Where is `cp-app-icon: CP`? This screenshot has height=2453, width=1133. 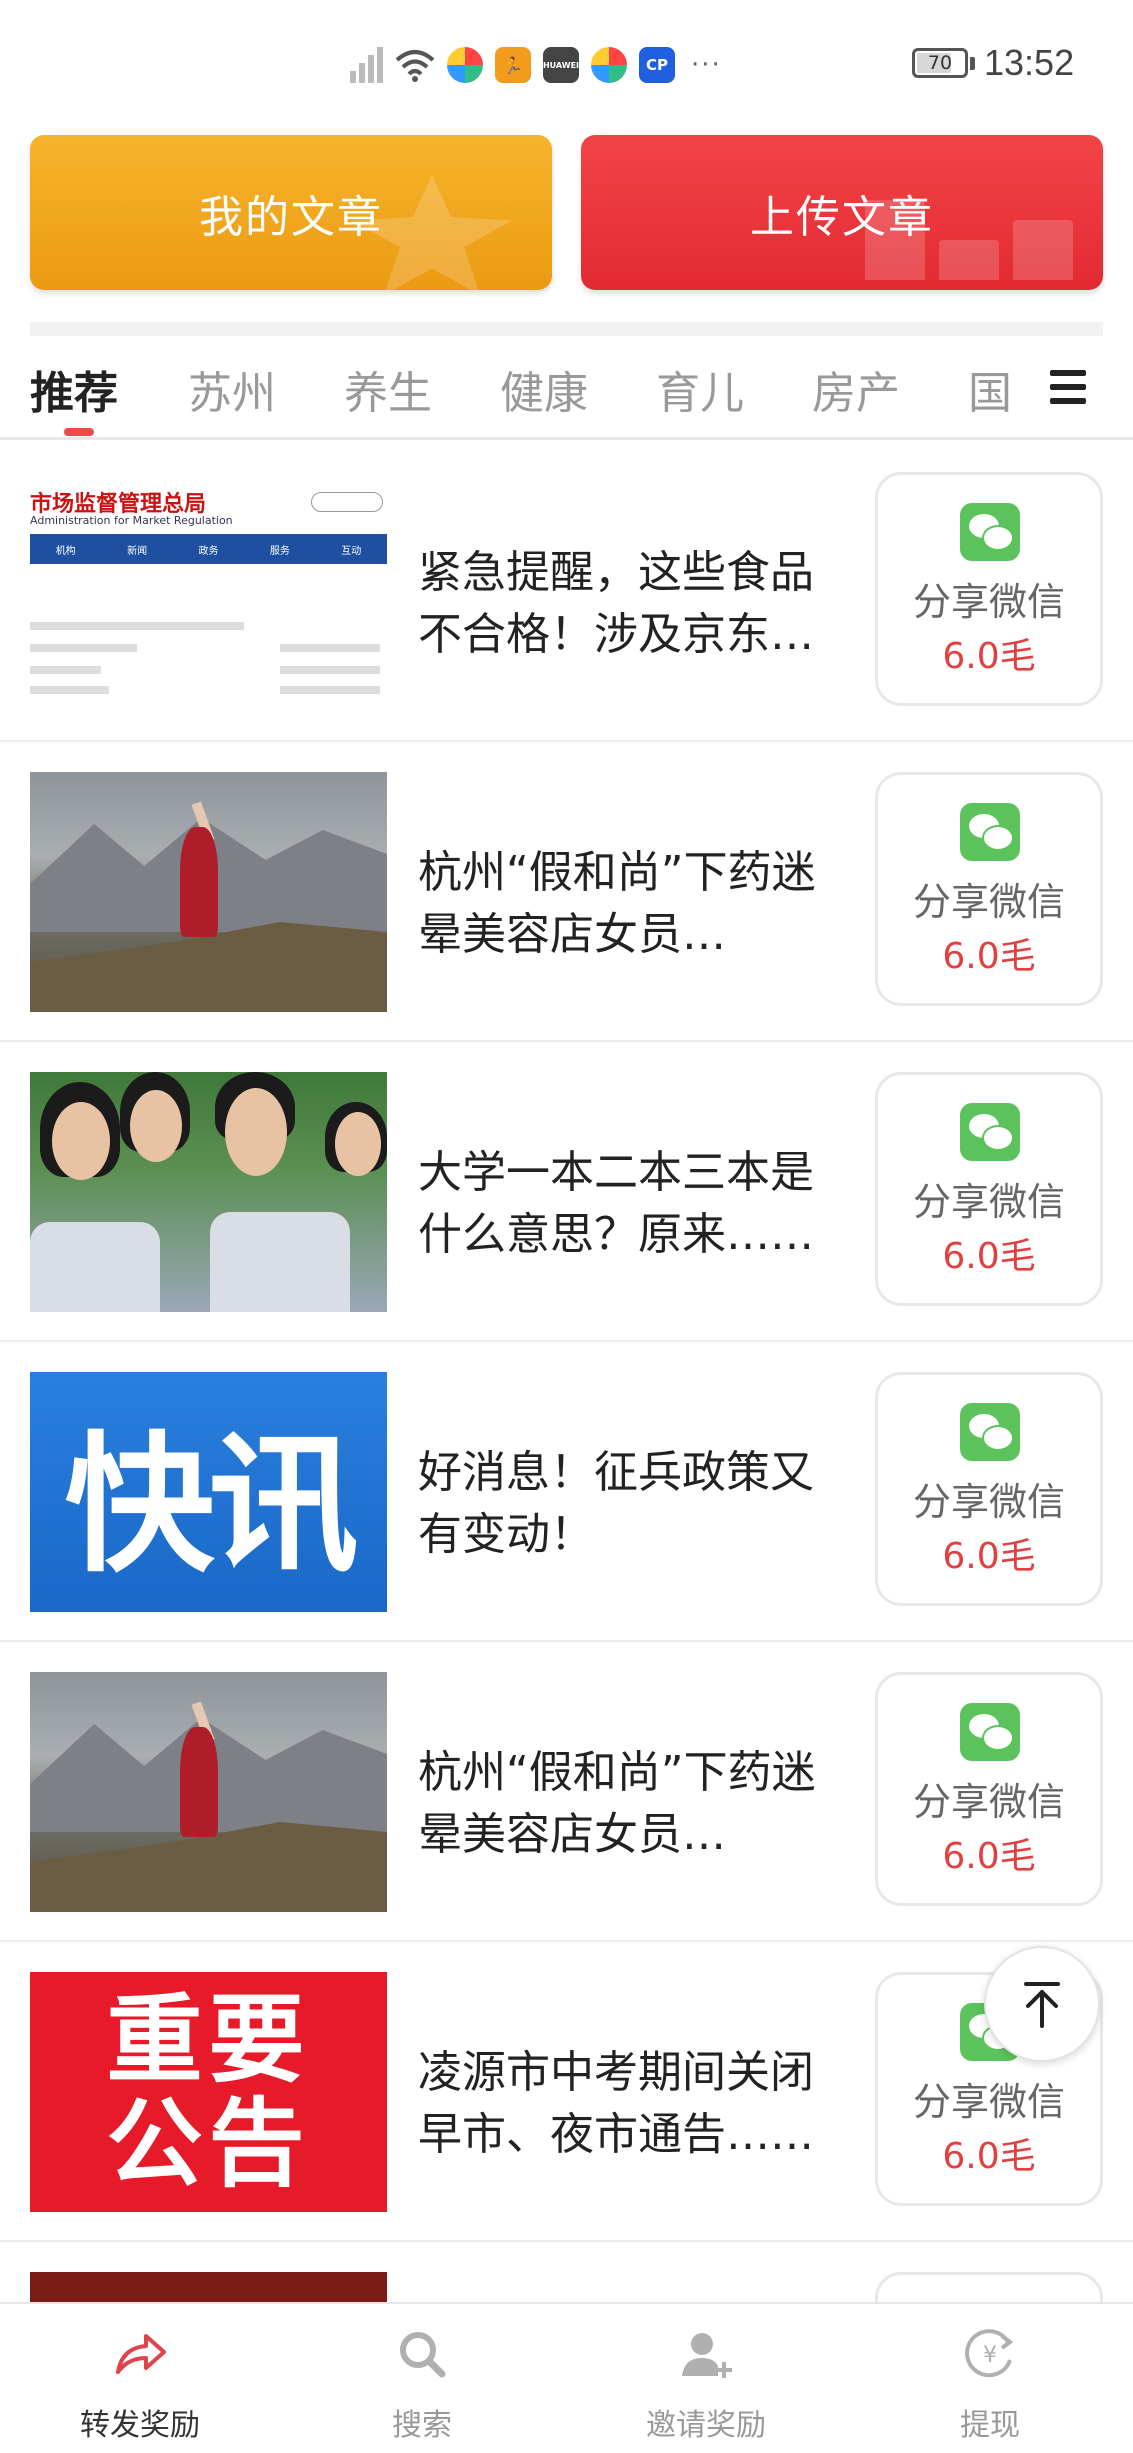
cp-app-icon: CP is located at coordinates (657, 65).